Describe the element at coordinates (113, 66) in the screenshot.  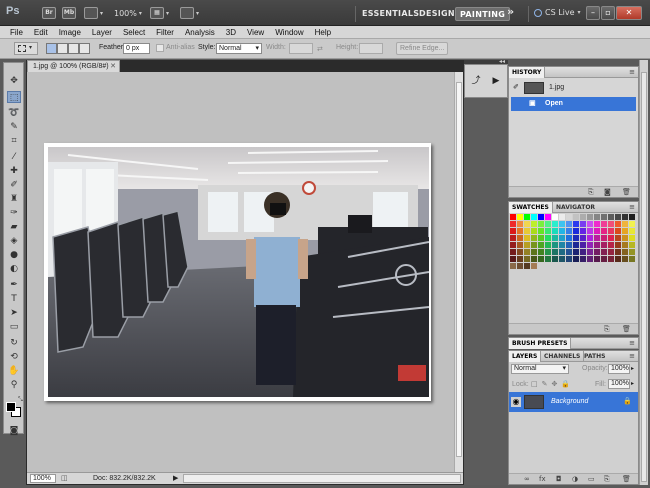
I see `close-document-icon: ✕` at that location.